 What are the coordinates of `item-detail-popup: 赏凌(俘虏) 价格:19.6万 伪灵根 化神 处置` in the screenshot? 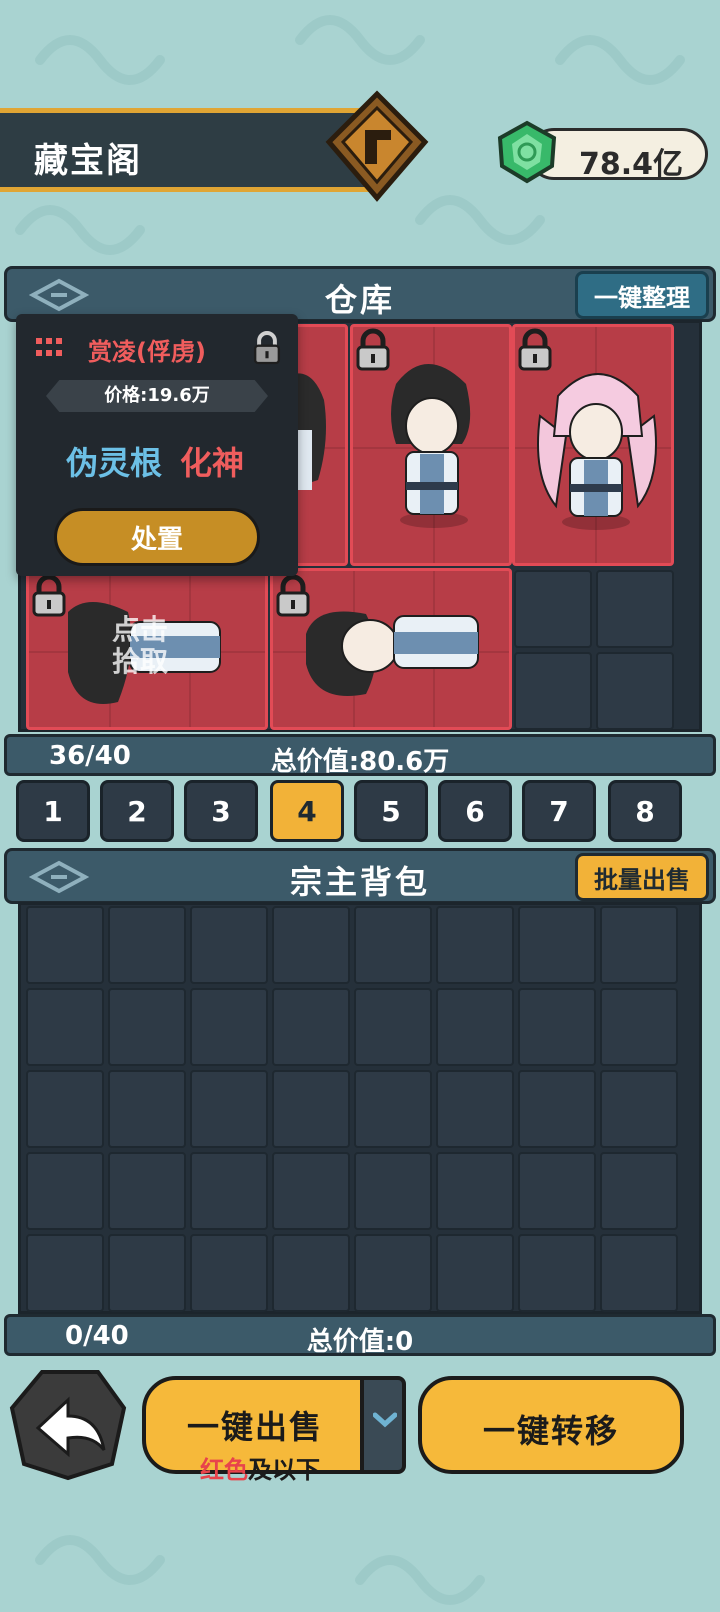 It's located at (157, 445).